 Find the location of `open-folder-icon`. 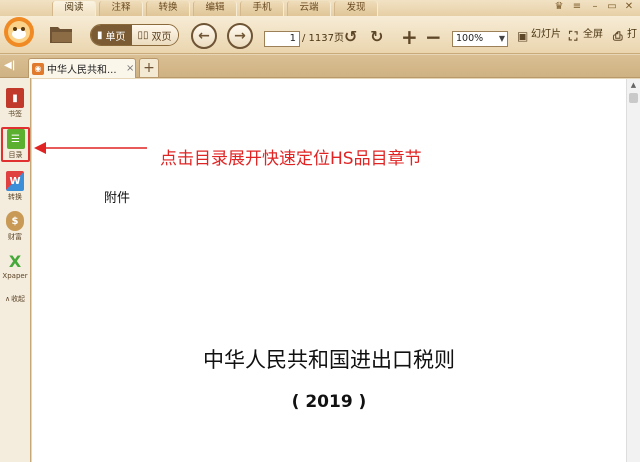

open-folder-icon is located at coordinates (61, 34).